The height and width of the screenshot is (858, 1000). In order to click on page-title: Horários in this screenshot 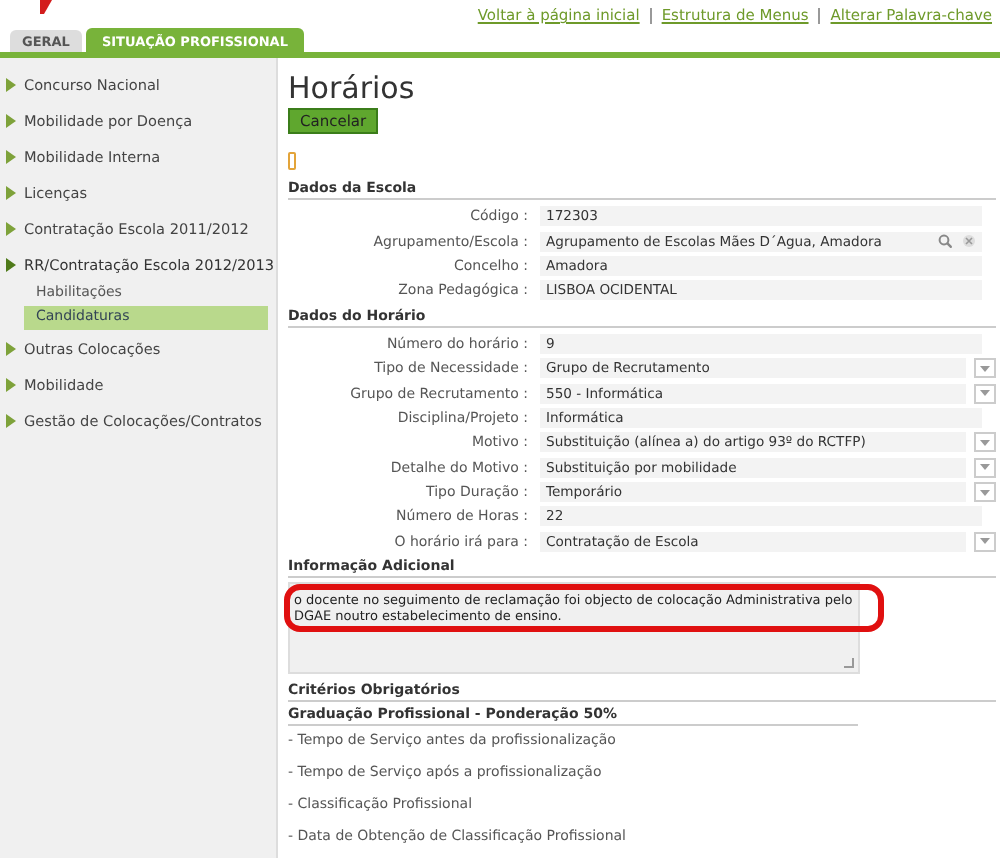, I will do `click(352, 89)`.